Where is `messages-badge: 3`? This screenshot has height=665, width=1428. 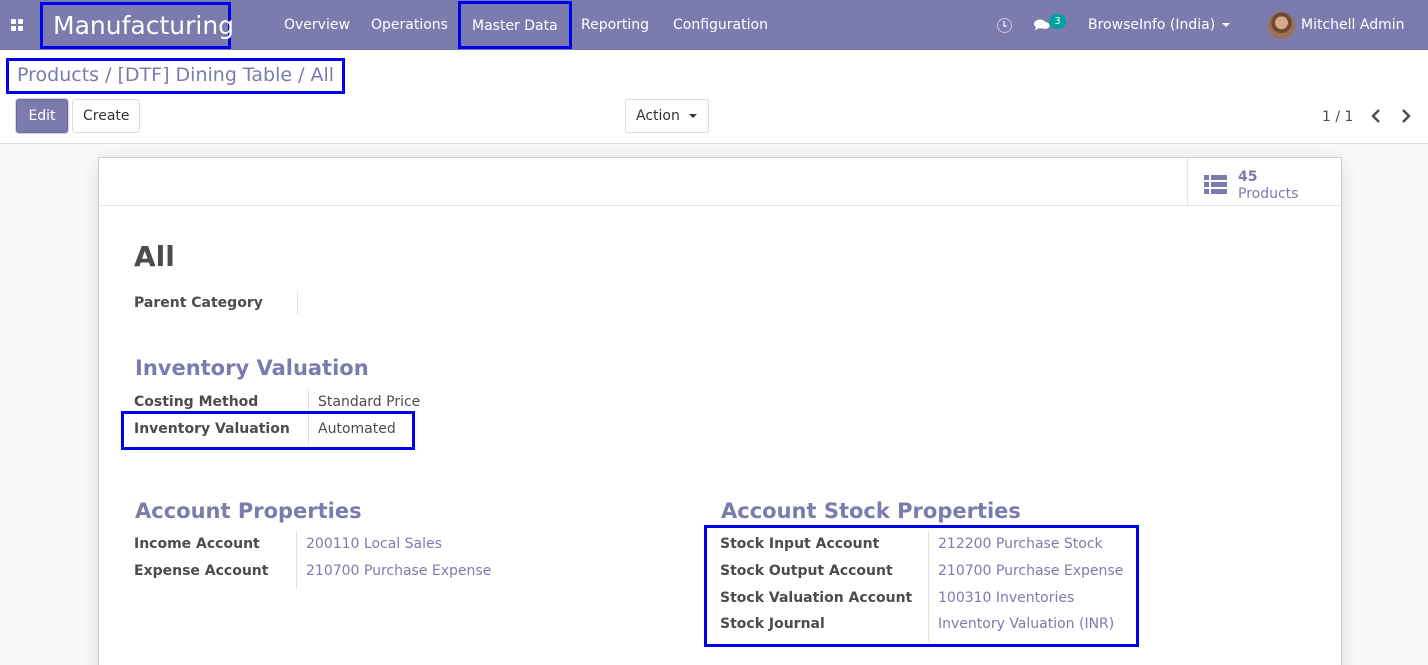 messages-badge: 3 is located at coordinates (1057, 21).